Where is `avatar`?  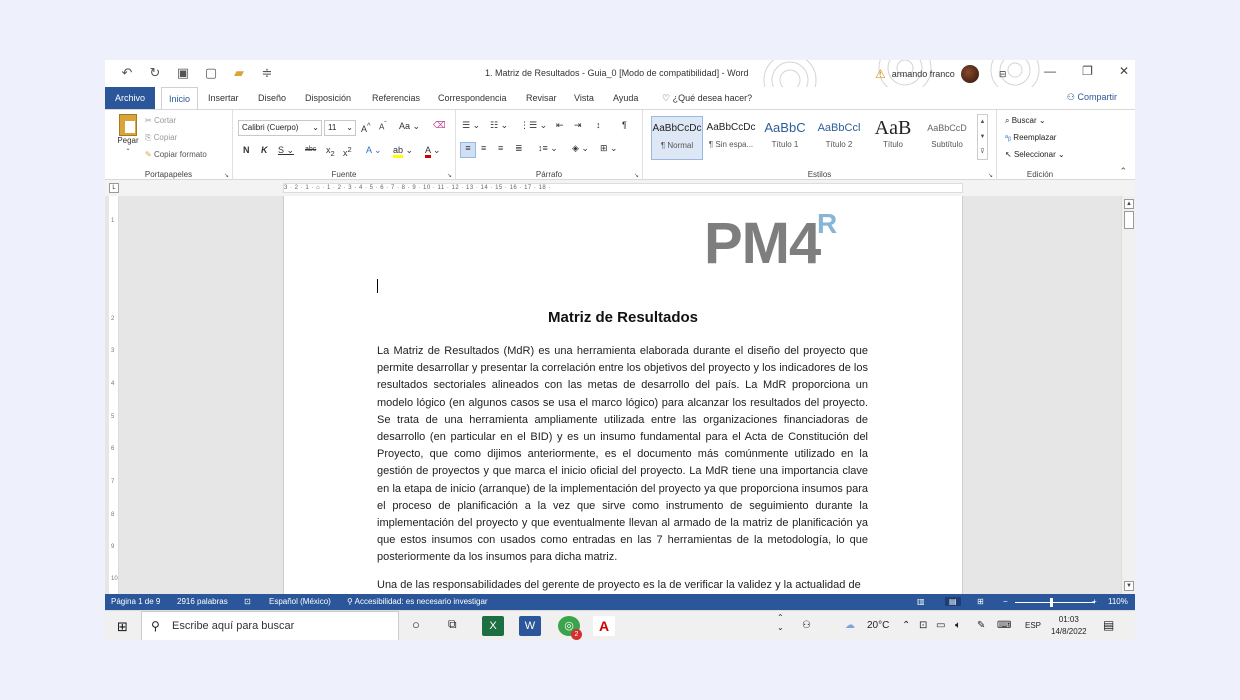
avatar is located at coordinates (969, 74).